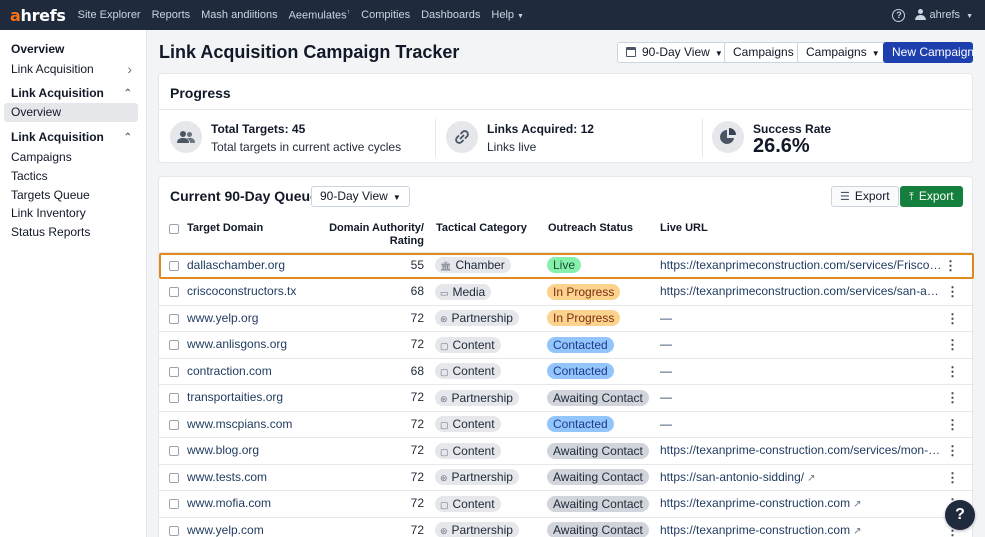 This screenshot has height=537, width=985. Describe the element at coordinates (865, 196) in the screenshot. I see `export-secondary-button: ☰ Export` at that location.